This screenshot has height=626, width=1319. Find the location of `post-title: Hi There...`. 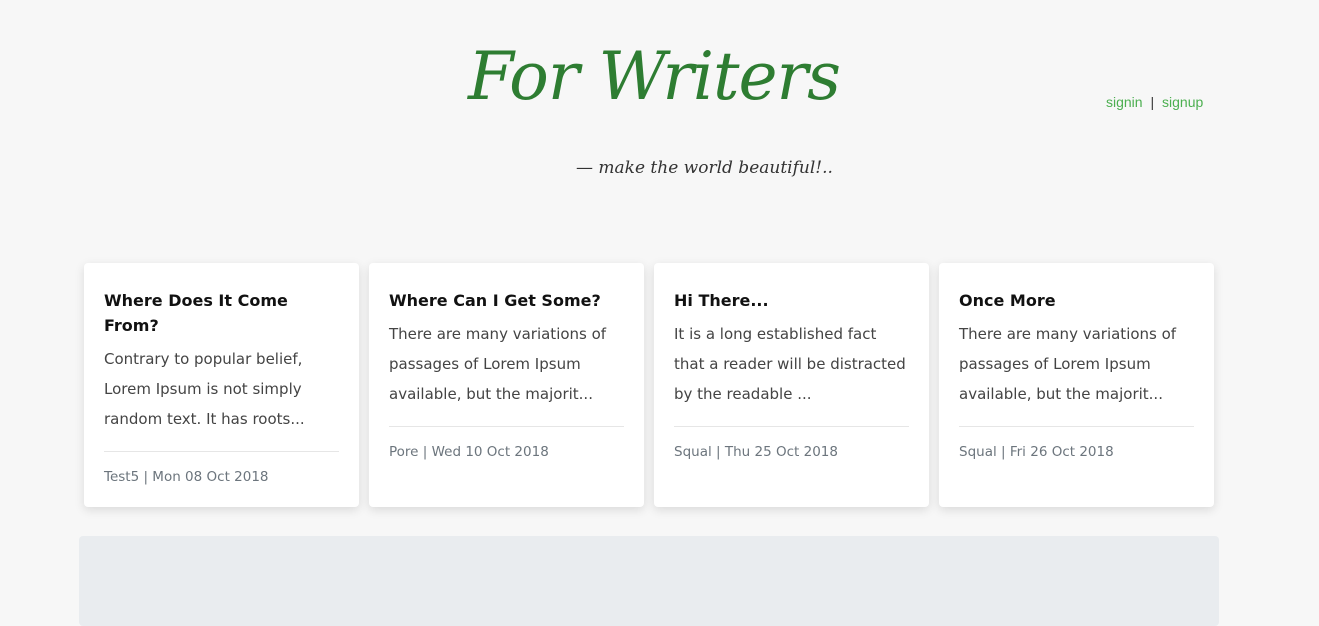

post-title: Hi There... is located at coordinates (791, 300).